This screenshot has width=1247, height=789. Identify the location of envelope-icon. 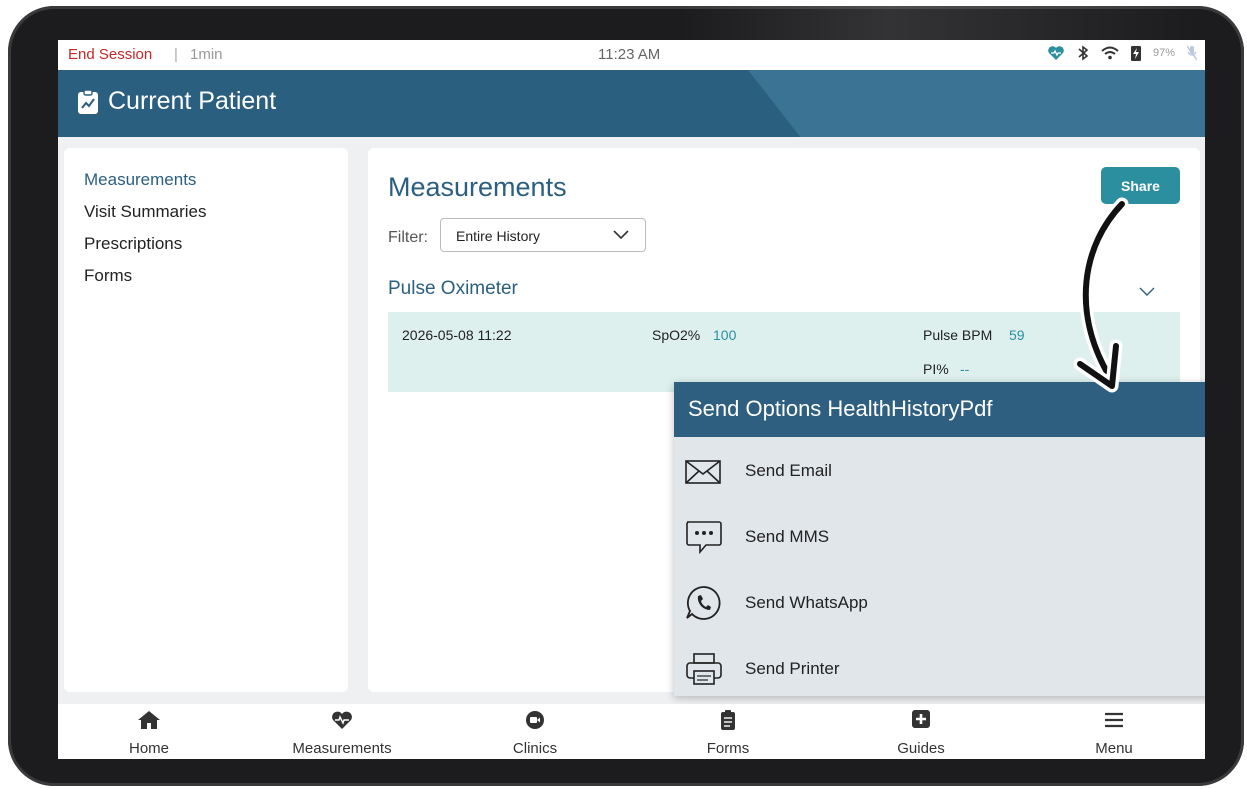
(703, 472).